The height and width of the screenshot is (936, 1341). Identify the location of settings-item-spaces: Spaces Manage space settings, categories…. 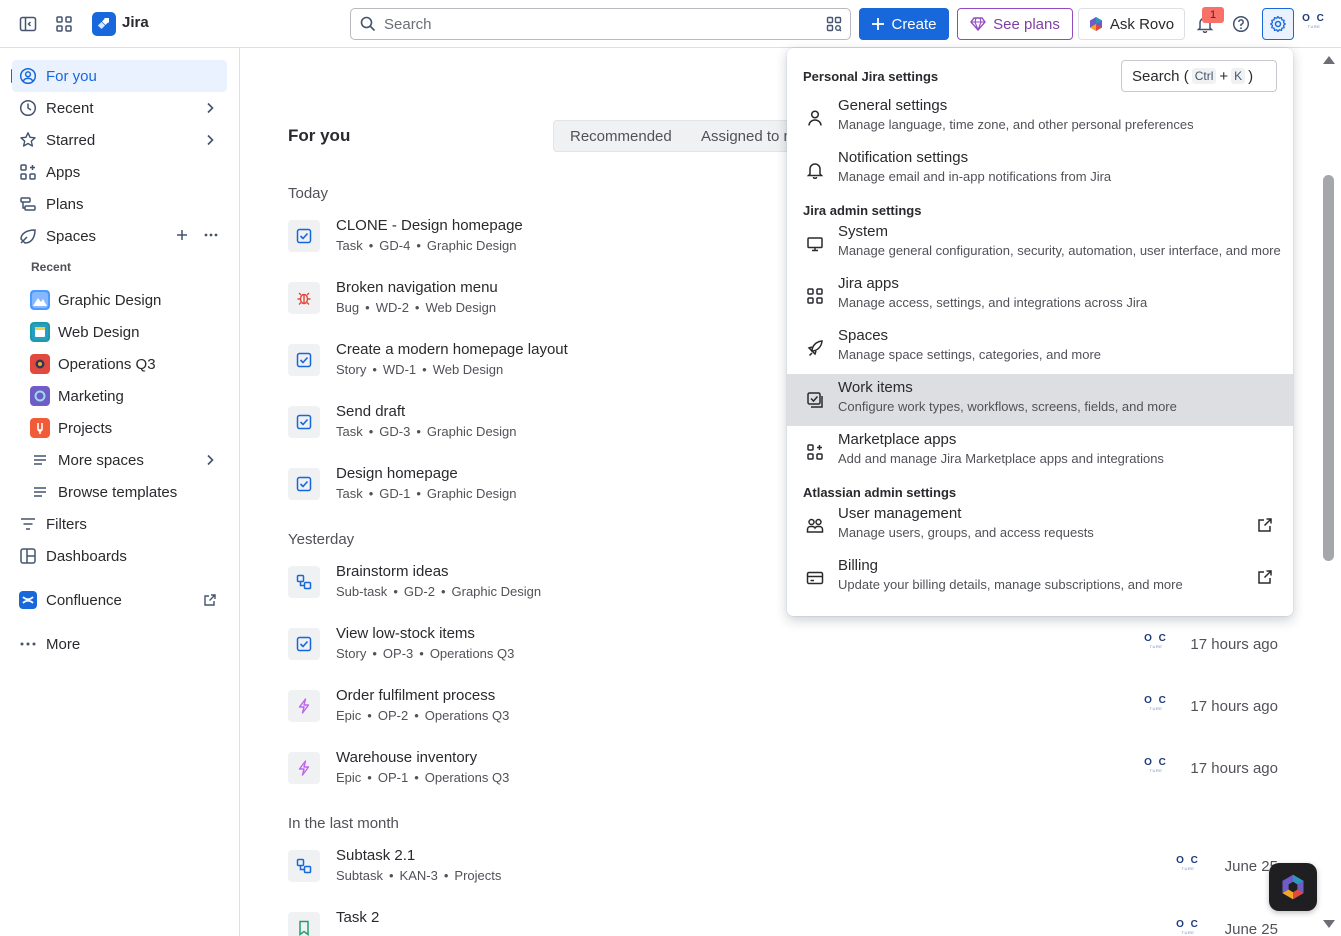
(1040, 348).